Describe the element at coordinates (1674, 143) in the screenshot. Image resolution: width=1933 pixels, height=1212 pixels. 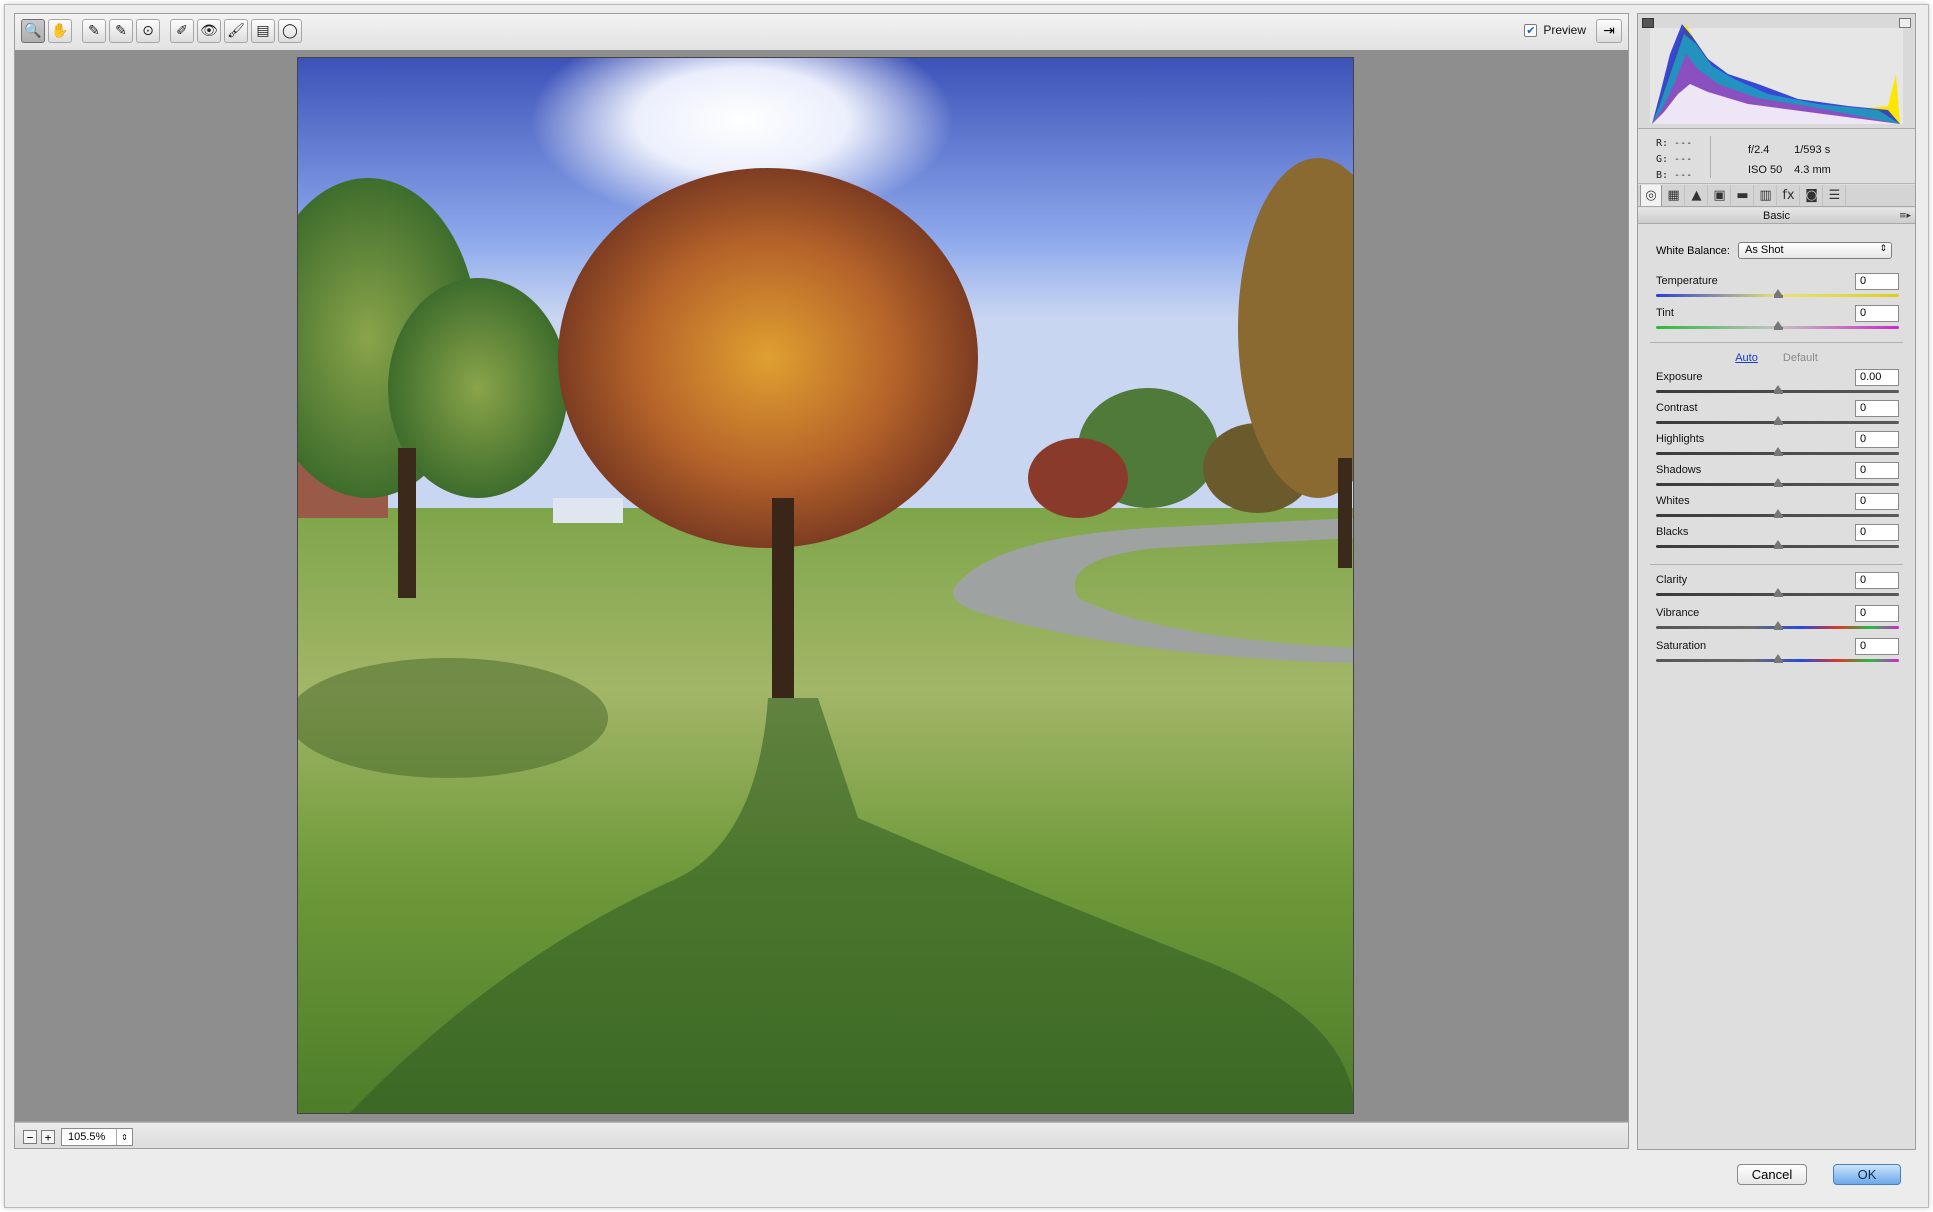
I see `red-readout: R: ---` at that location.